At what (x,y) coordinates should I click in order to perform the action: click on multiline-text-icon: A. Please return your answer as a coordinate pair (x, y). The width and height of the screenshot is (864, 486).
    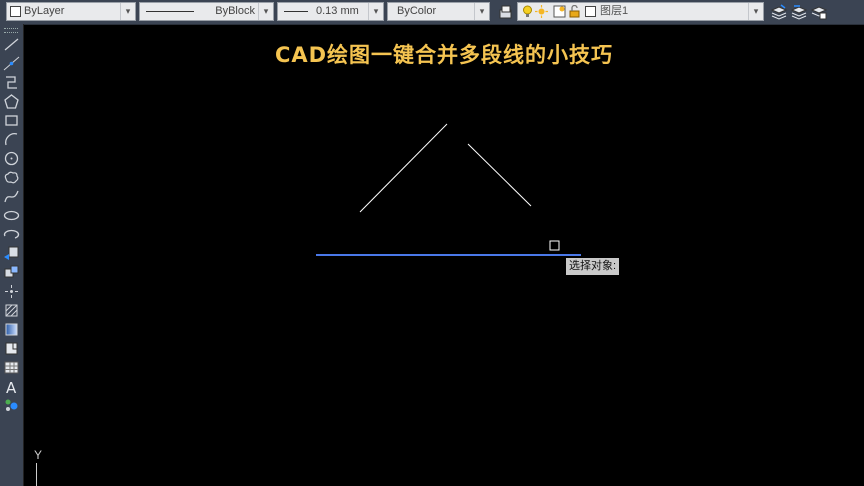
    Looking at the image, I should click on (11, 386).